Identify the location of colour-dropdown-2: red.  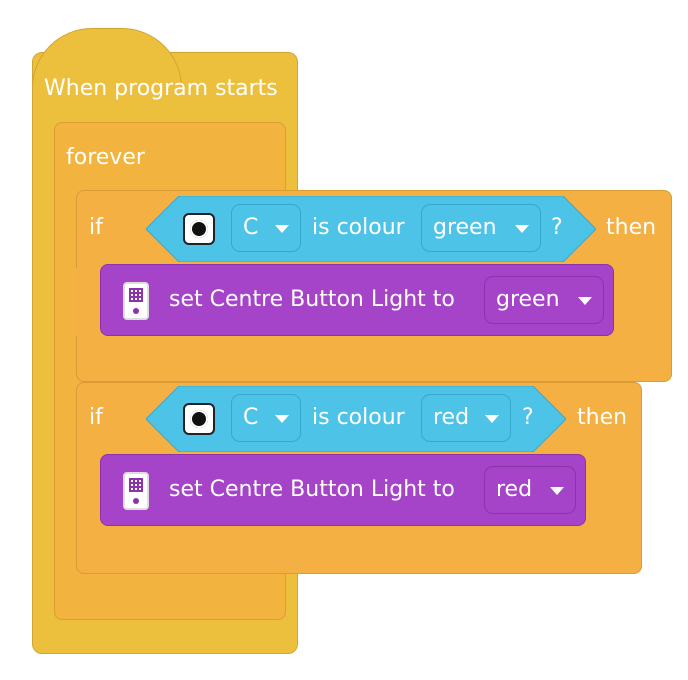
(466, 418).